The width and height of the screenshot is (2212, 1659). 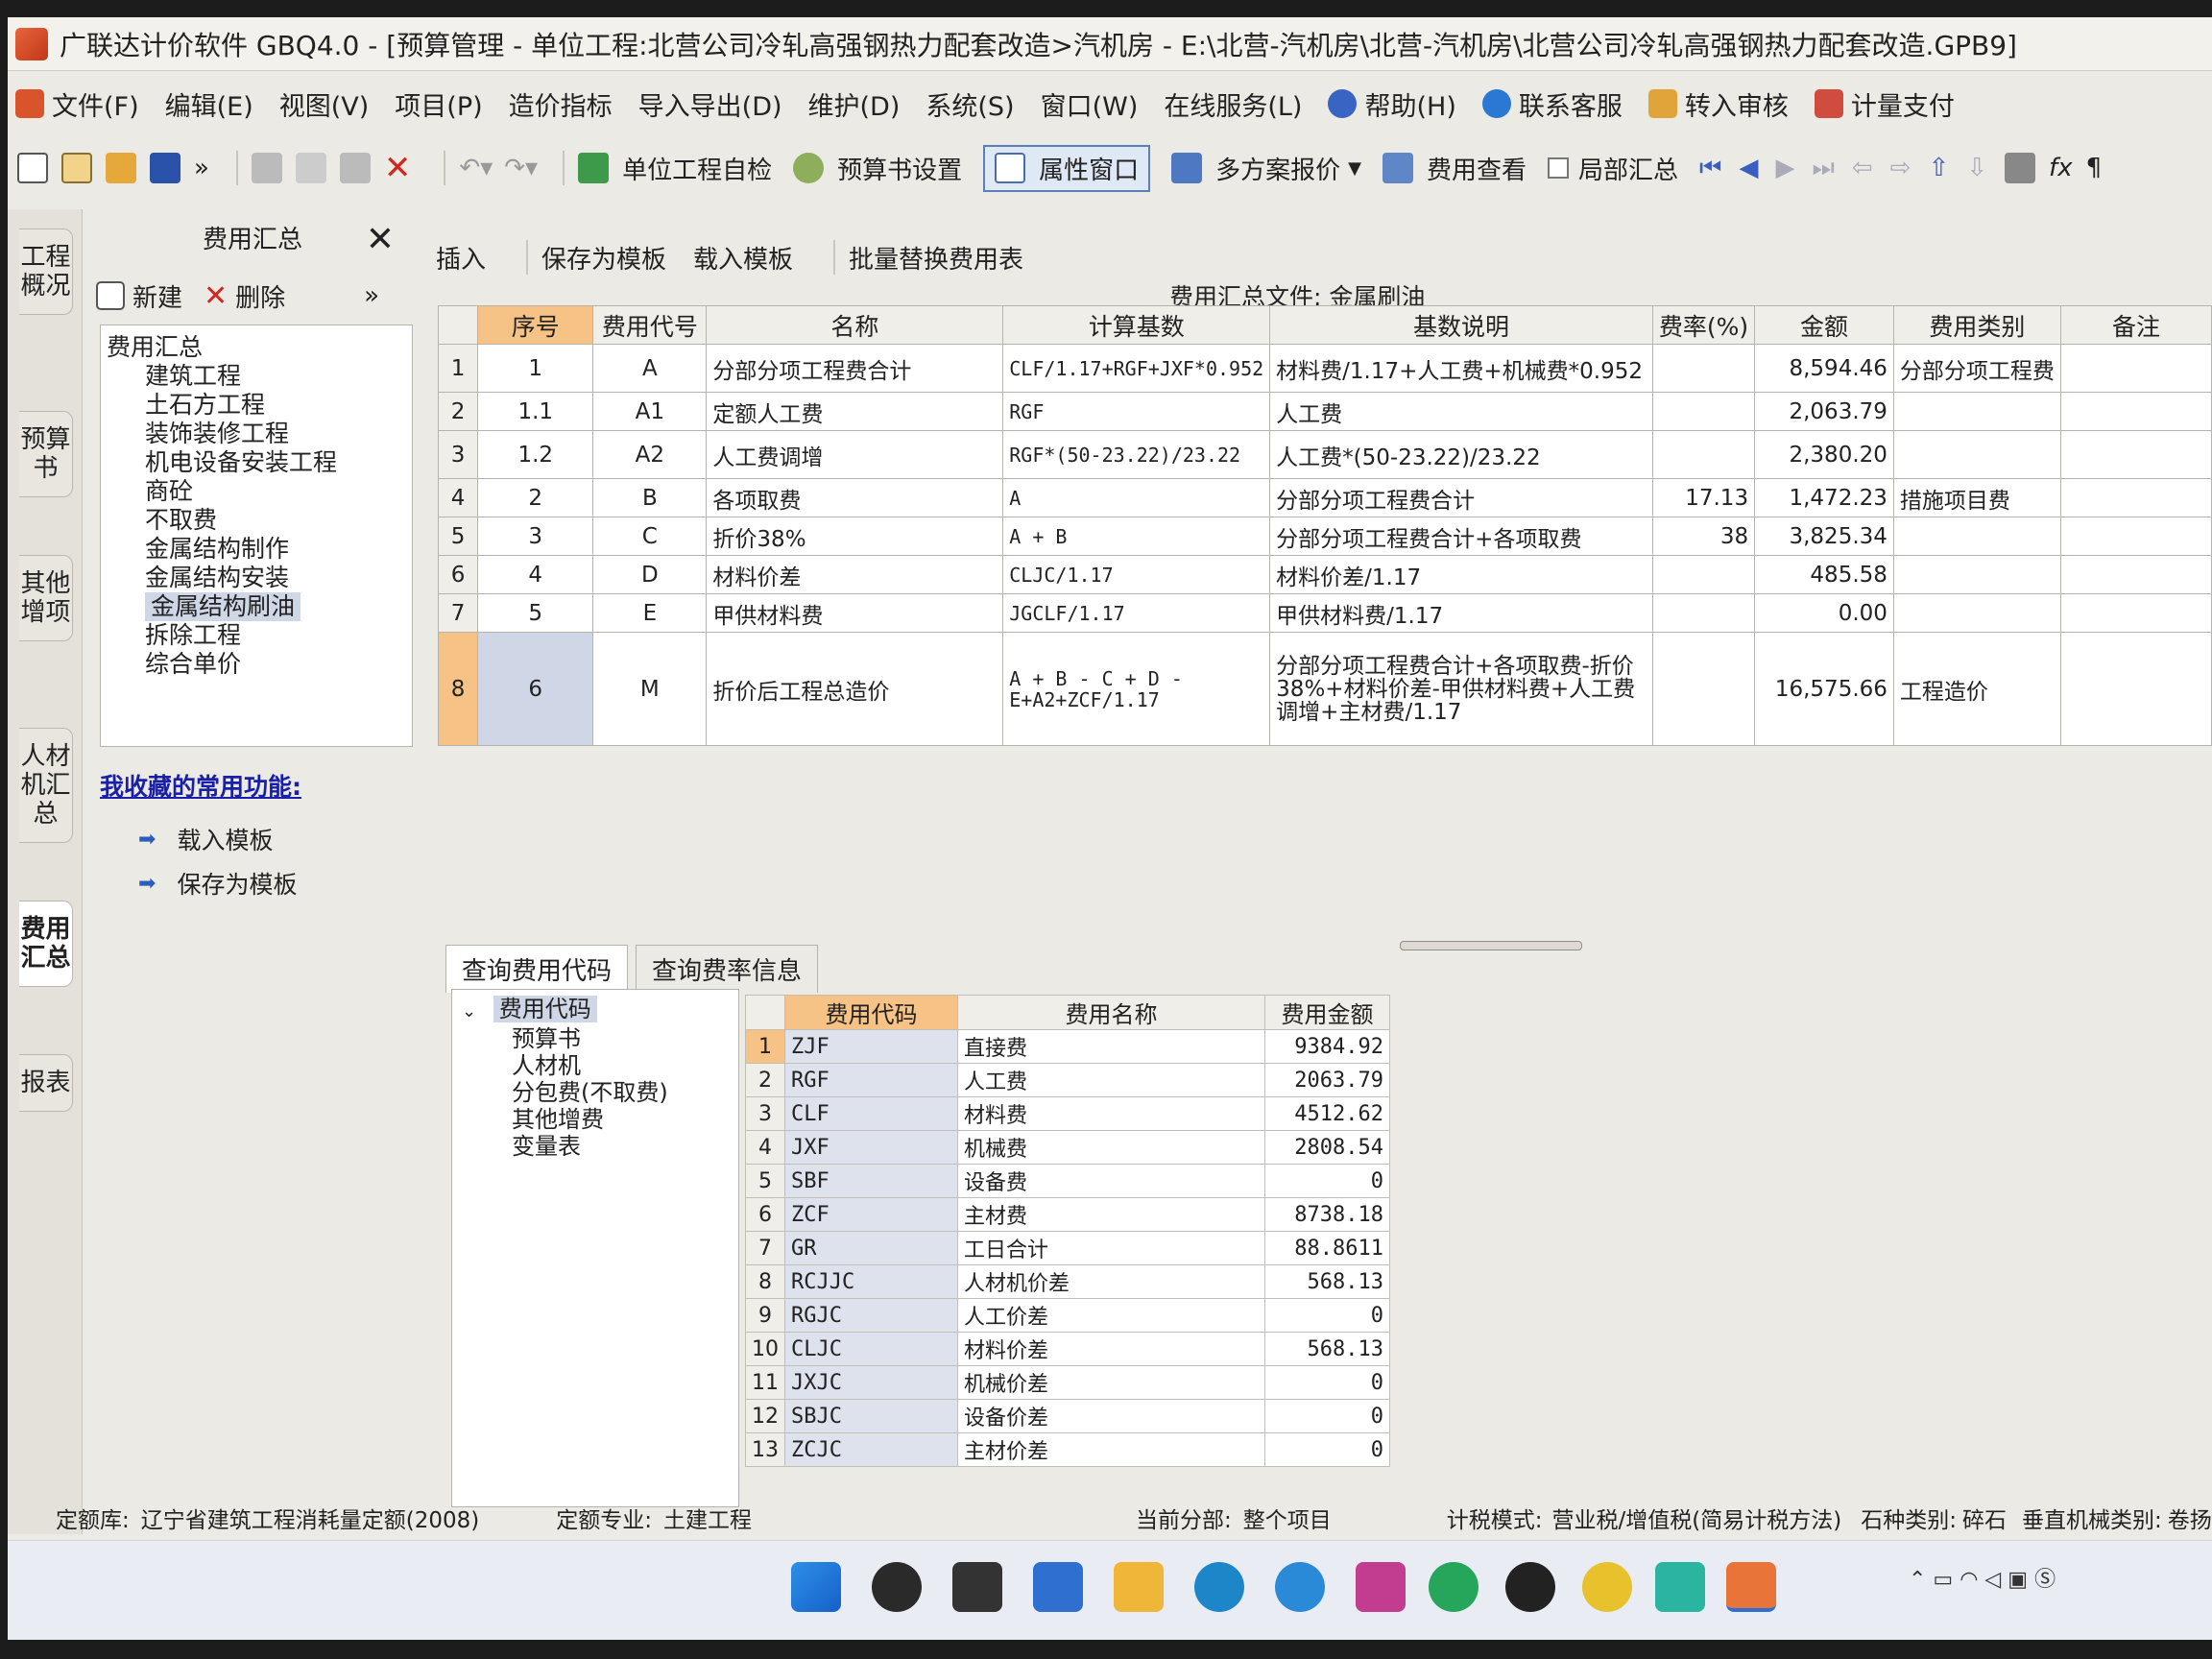 I want to click on tab-query-fee-code: 查询费用代码, so click(x=537, y=969).